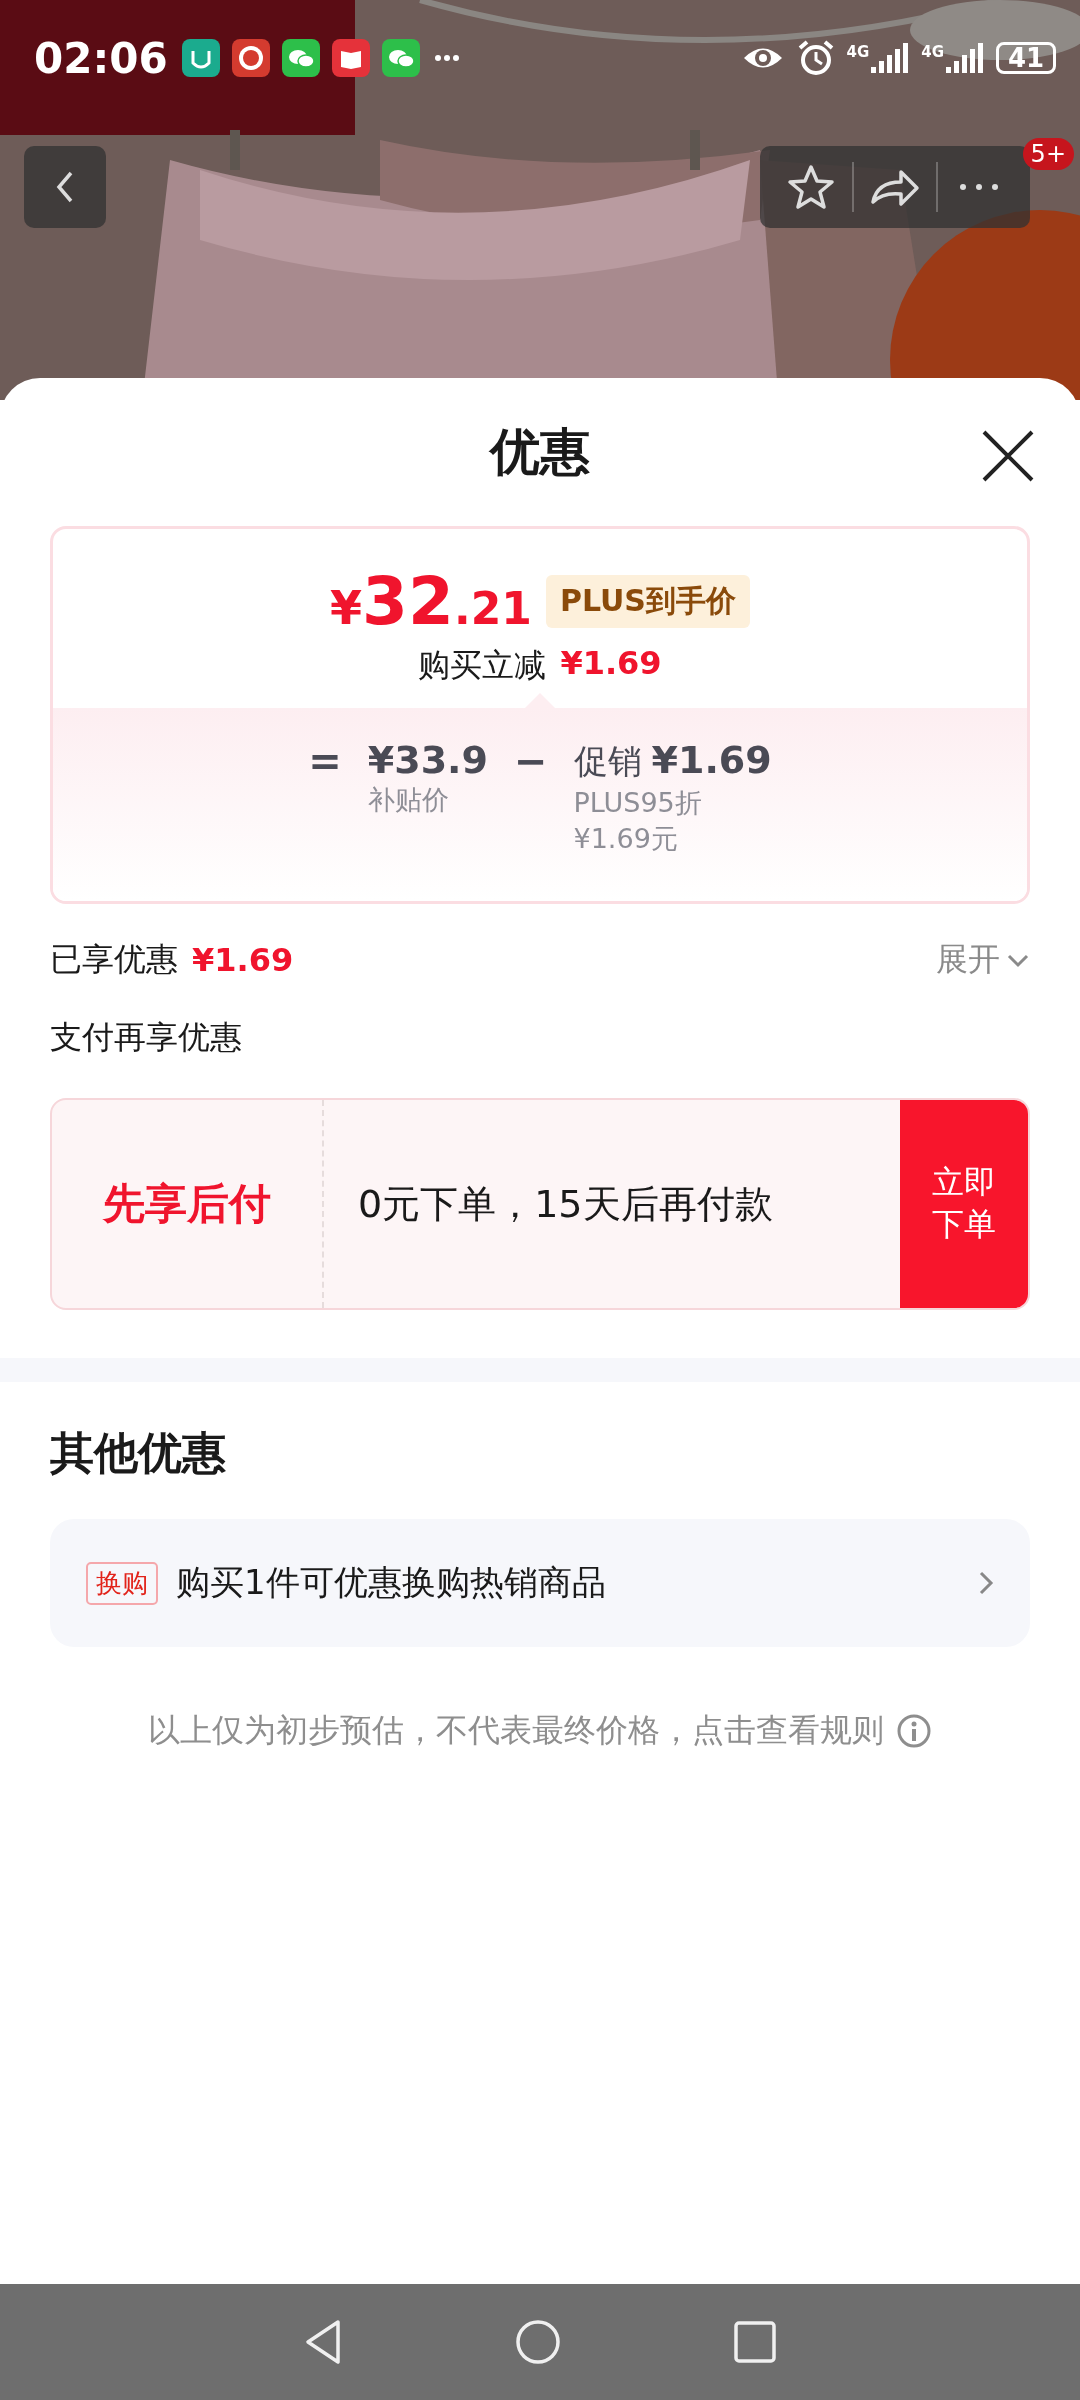 The image size is (1080, 2400). I want to click on footnote: 以上仅为初步预估，不代表最终价格，点击查看规则, so click(516, 1730).